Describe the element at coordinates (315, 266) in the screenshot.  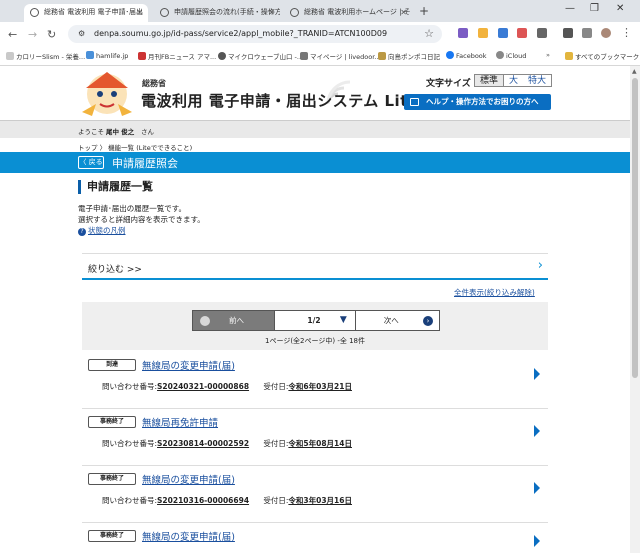
I see `filter-toggle: 絞り込む >> ›` at that location.